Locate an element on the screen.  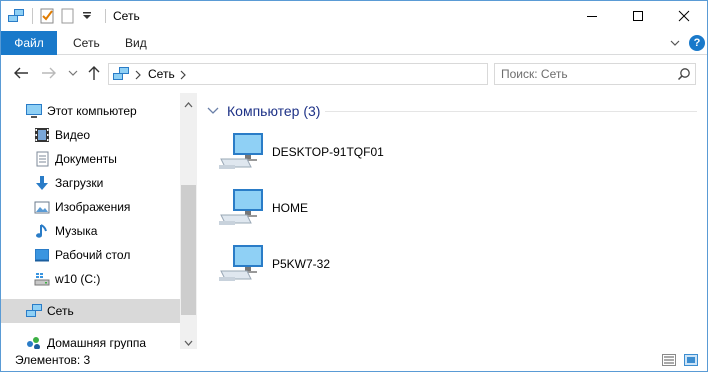
details-view-icon is located at coordinates (669, 360).